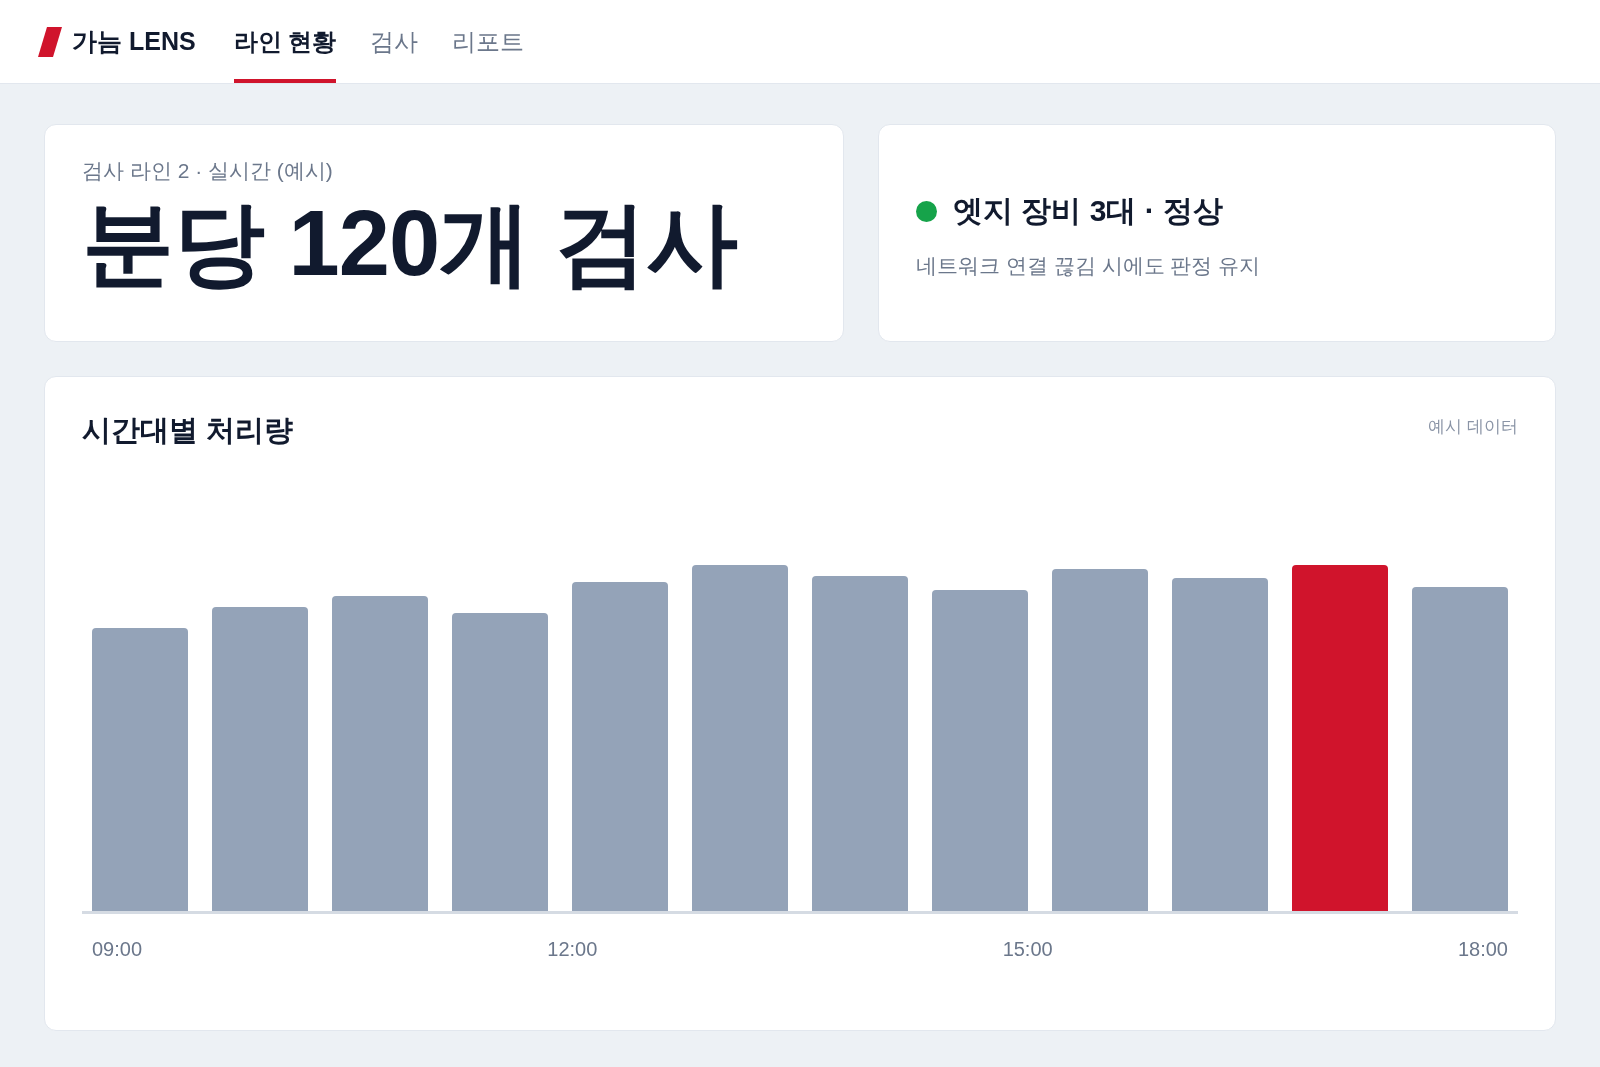 The image size is (1600, 1067). I want to click on line-caption: 검사 라인 2 · 실시간 (예시), so click(208, 171).